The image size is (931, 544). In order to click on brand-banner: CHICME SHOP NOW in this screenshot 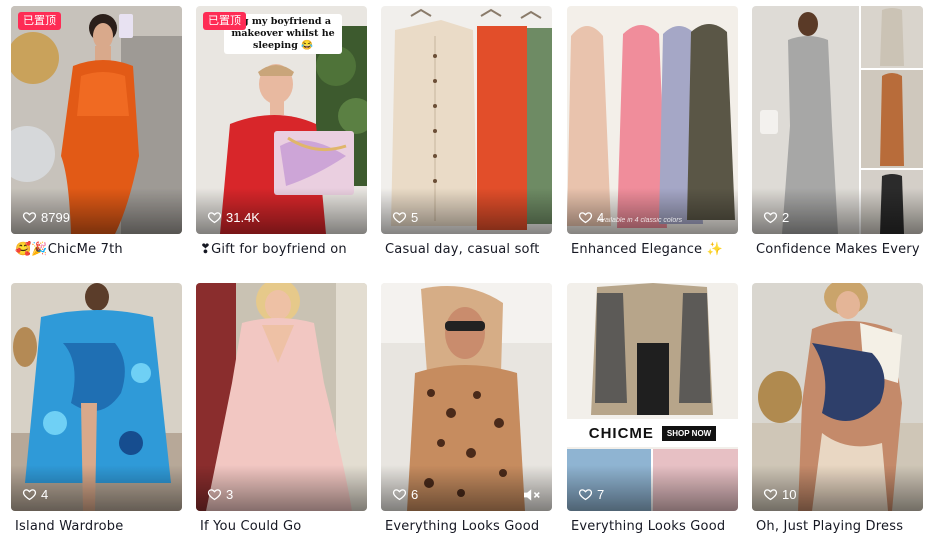, I will do `click(652, 433)`.